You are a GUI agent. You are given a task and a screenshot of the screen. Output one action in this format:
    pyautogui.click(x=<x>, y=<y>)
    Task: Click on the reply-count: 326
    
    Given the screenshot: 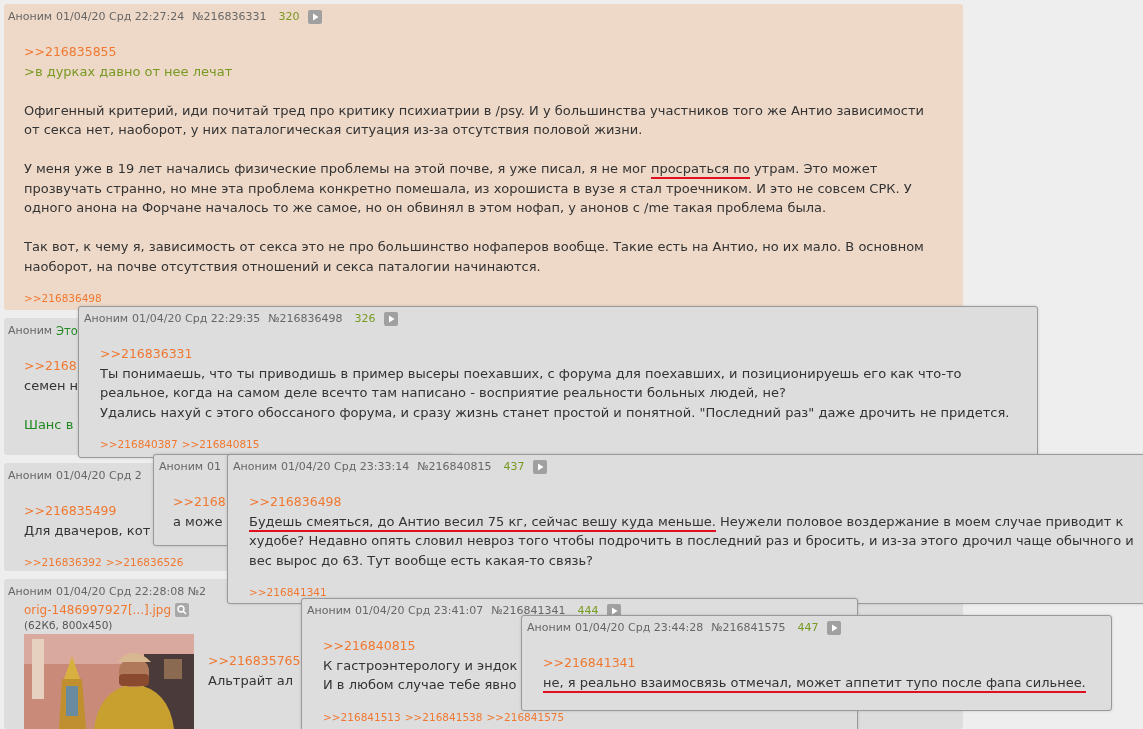 What is the action you would take?
    pyautogui.click(x=365, y=319)
    